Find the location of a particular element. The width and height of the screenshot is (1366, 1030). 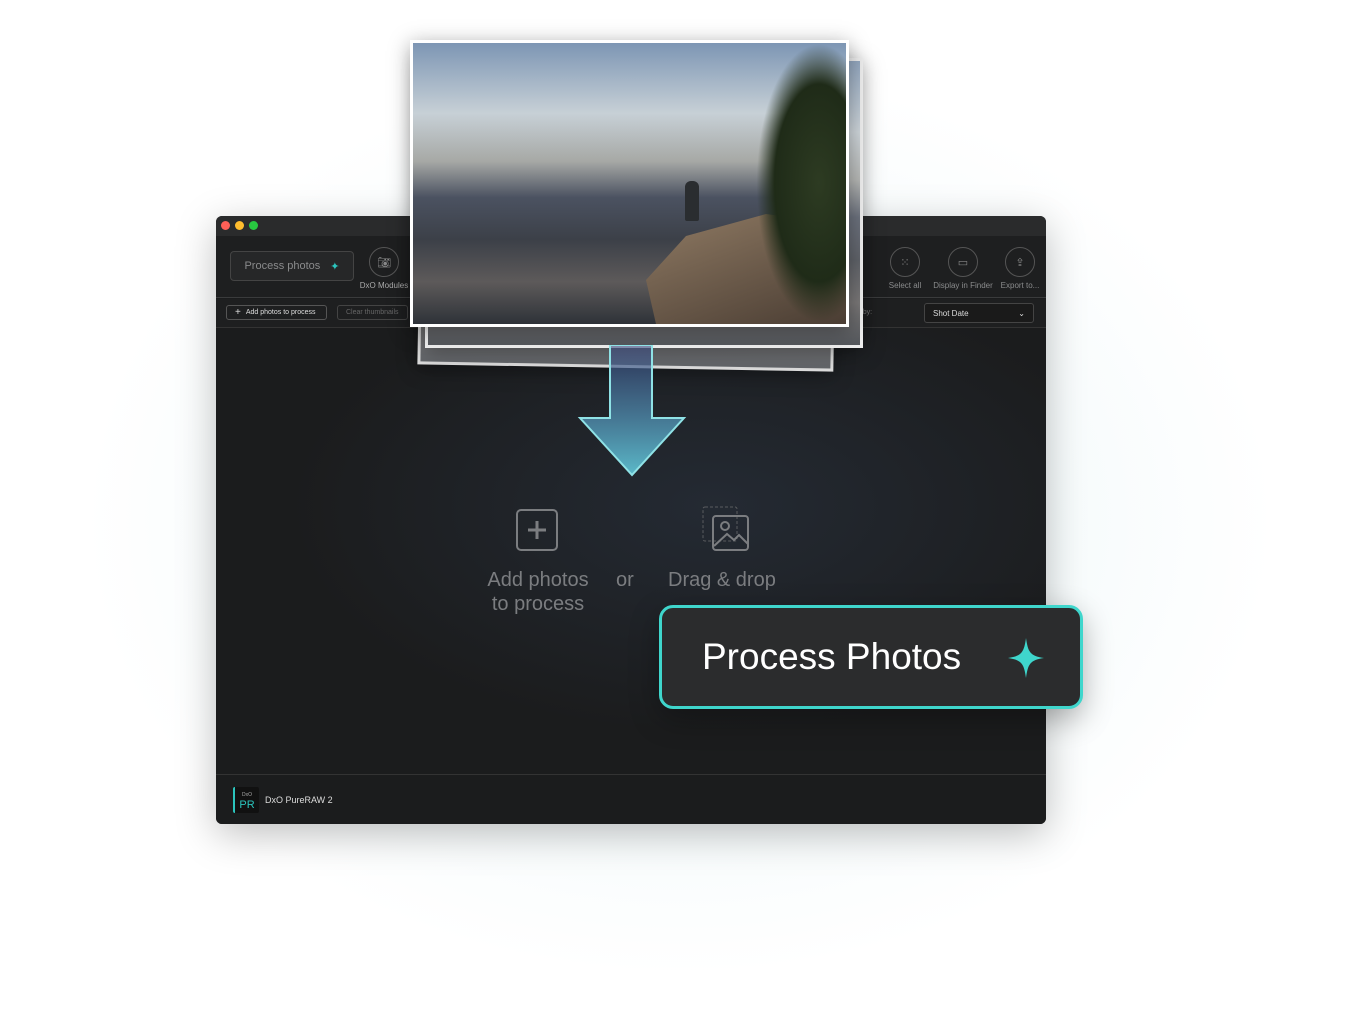

dxo-modules-button: 📷︎ is located at coordinates (384, 262).